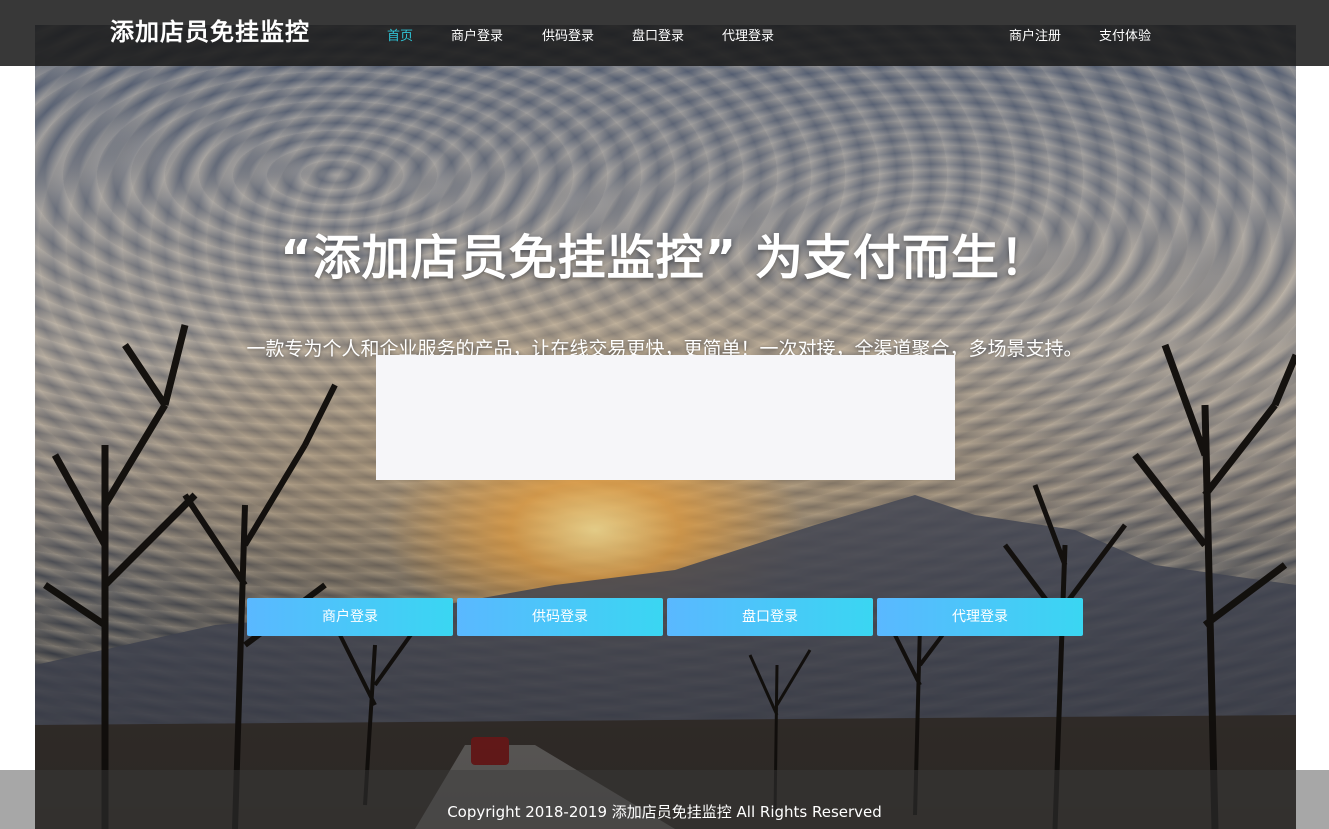 Image resolution: width=1329 pixels, height=829 pixels. I want to click on nav-agent-login: 代理登录, so click(748, 34).